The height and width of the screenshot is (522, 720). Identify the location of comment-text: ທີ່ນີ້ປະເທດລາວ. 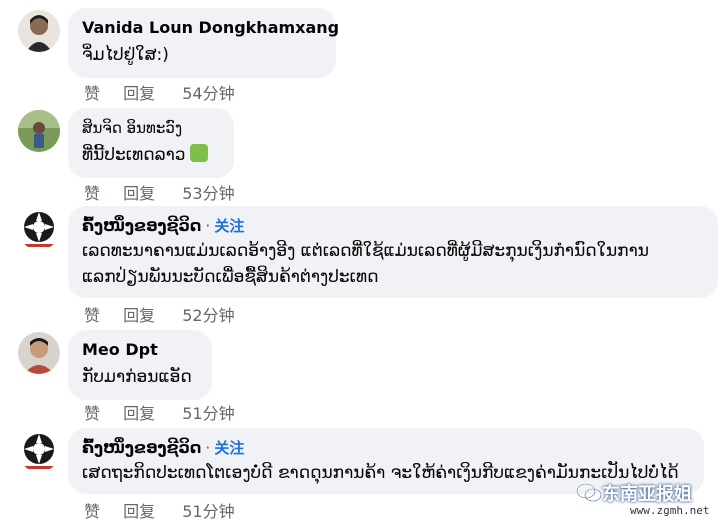
(151, 155).